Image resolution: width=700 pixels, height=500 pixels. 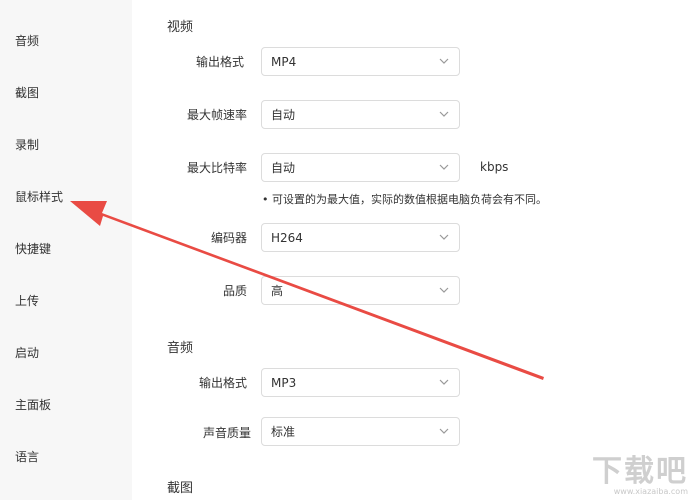 I want to click on video-max-bitrate-label: 最大比特率, so click(x=216, y=168).